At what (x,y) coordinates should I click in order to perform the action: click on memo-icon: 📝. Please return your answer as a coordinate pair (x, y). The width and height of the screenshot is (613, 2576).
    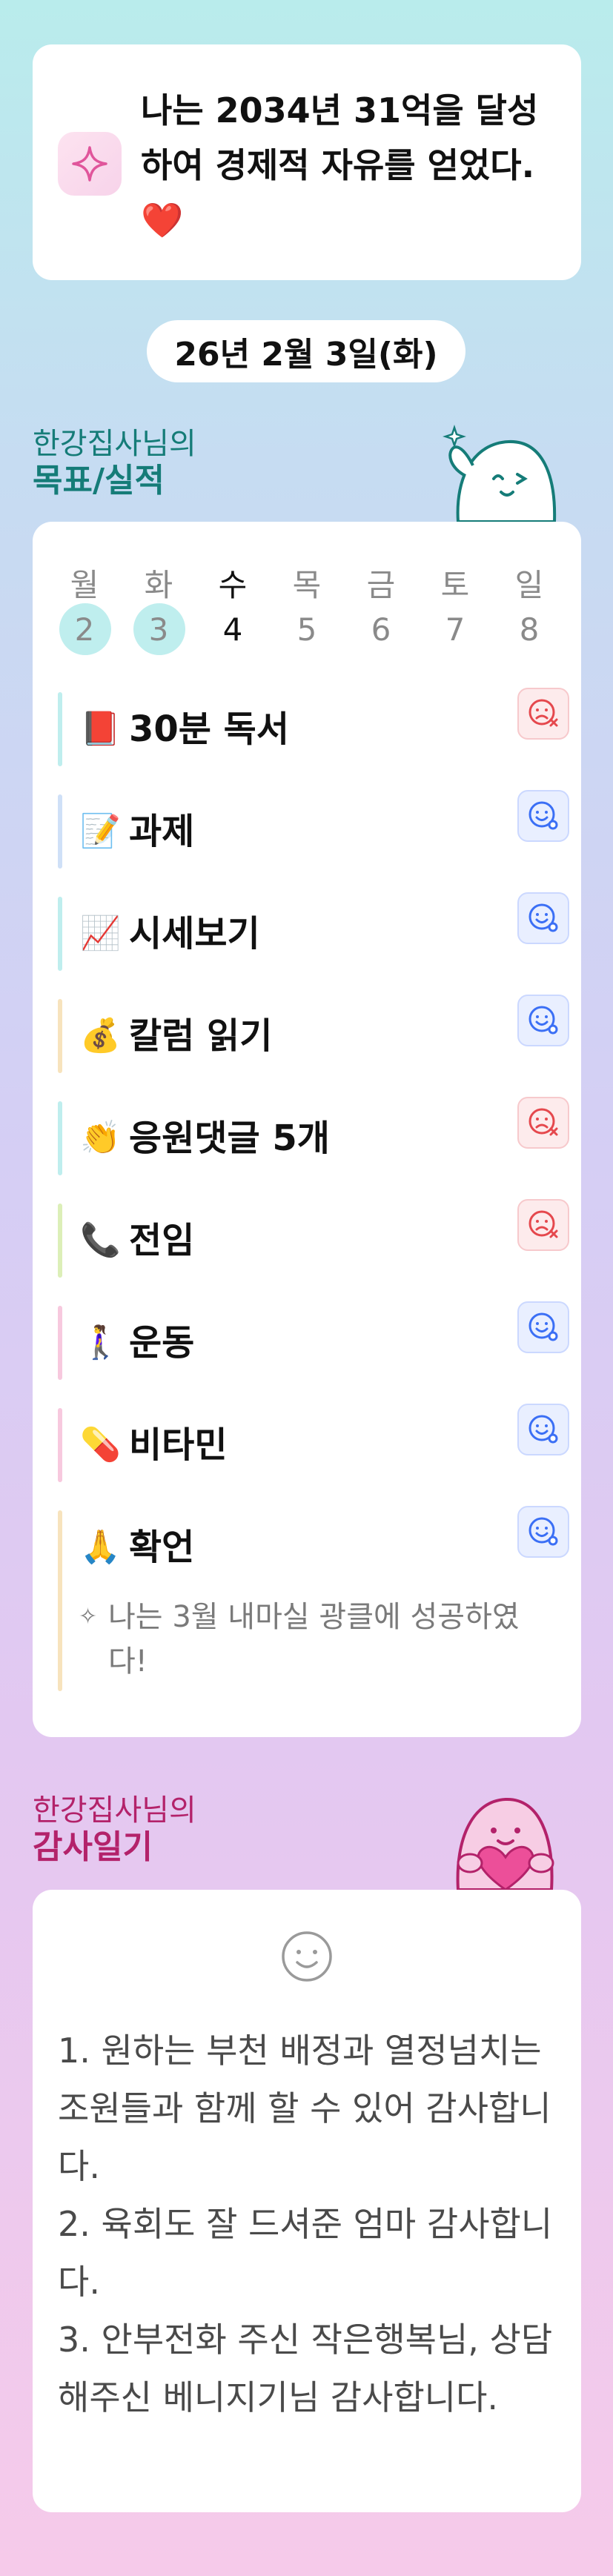
    Looking at the image, I should click on (100, 831).